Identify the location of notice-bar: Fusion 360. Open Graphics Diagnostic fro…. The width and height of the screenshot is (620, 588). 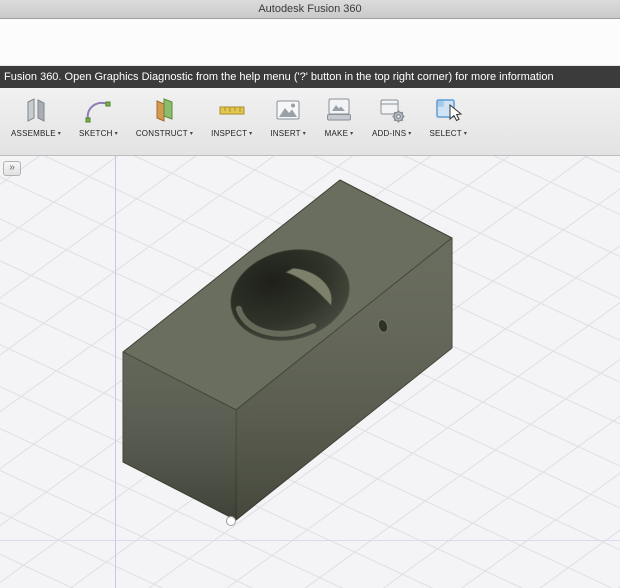
(310, 77).